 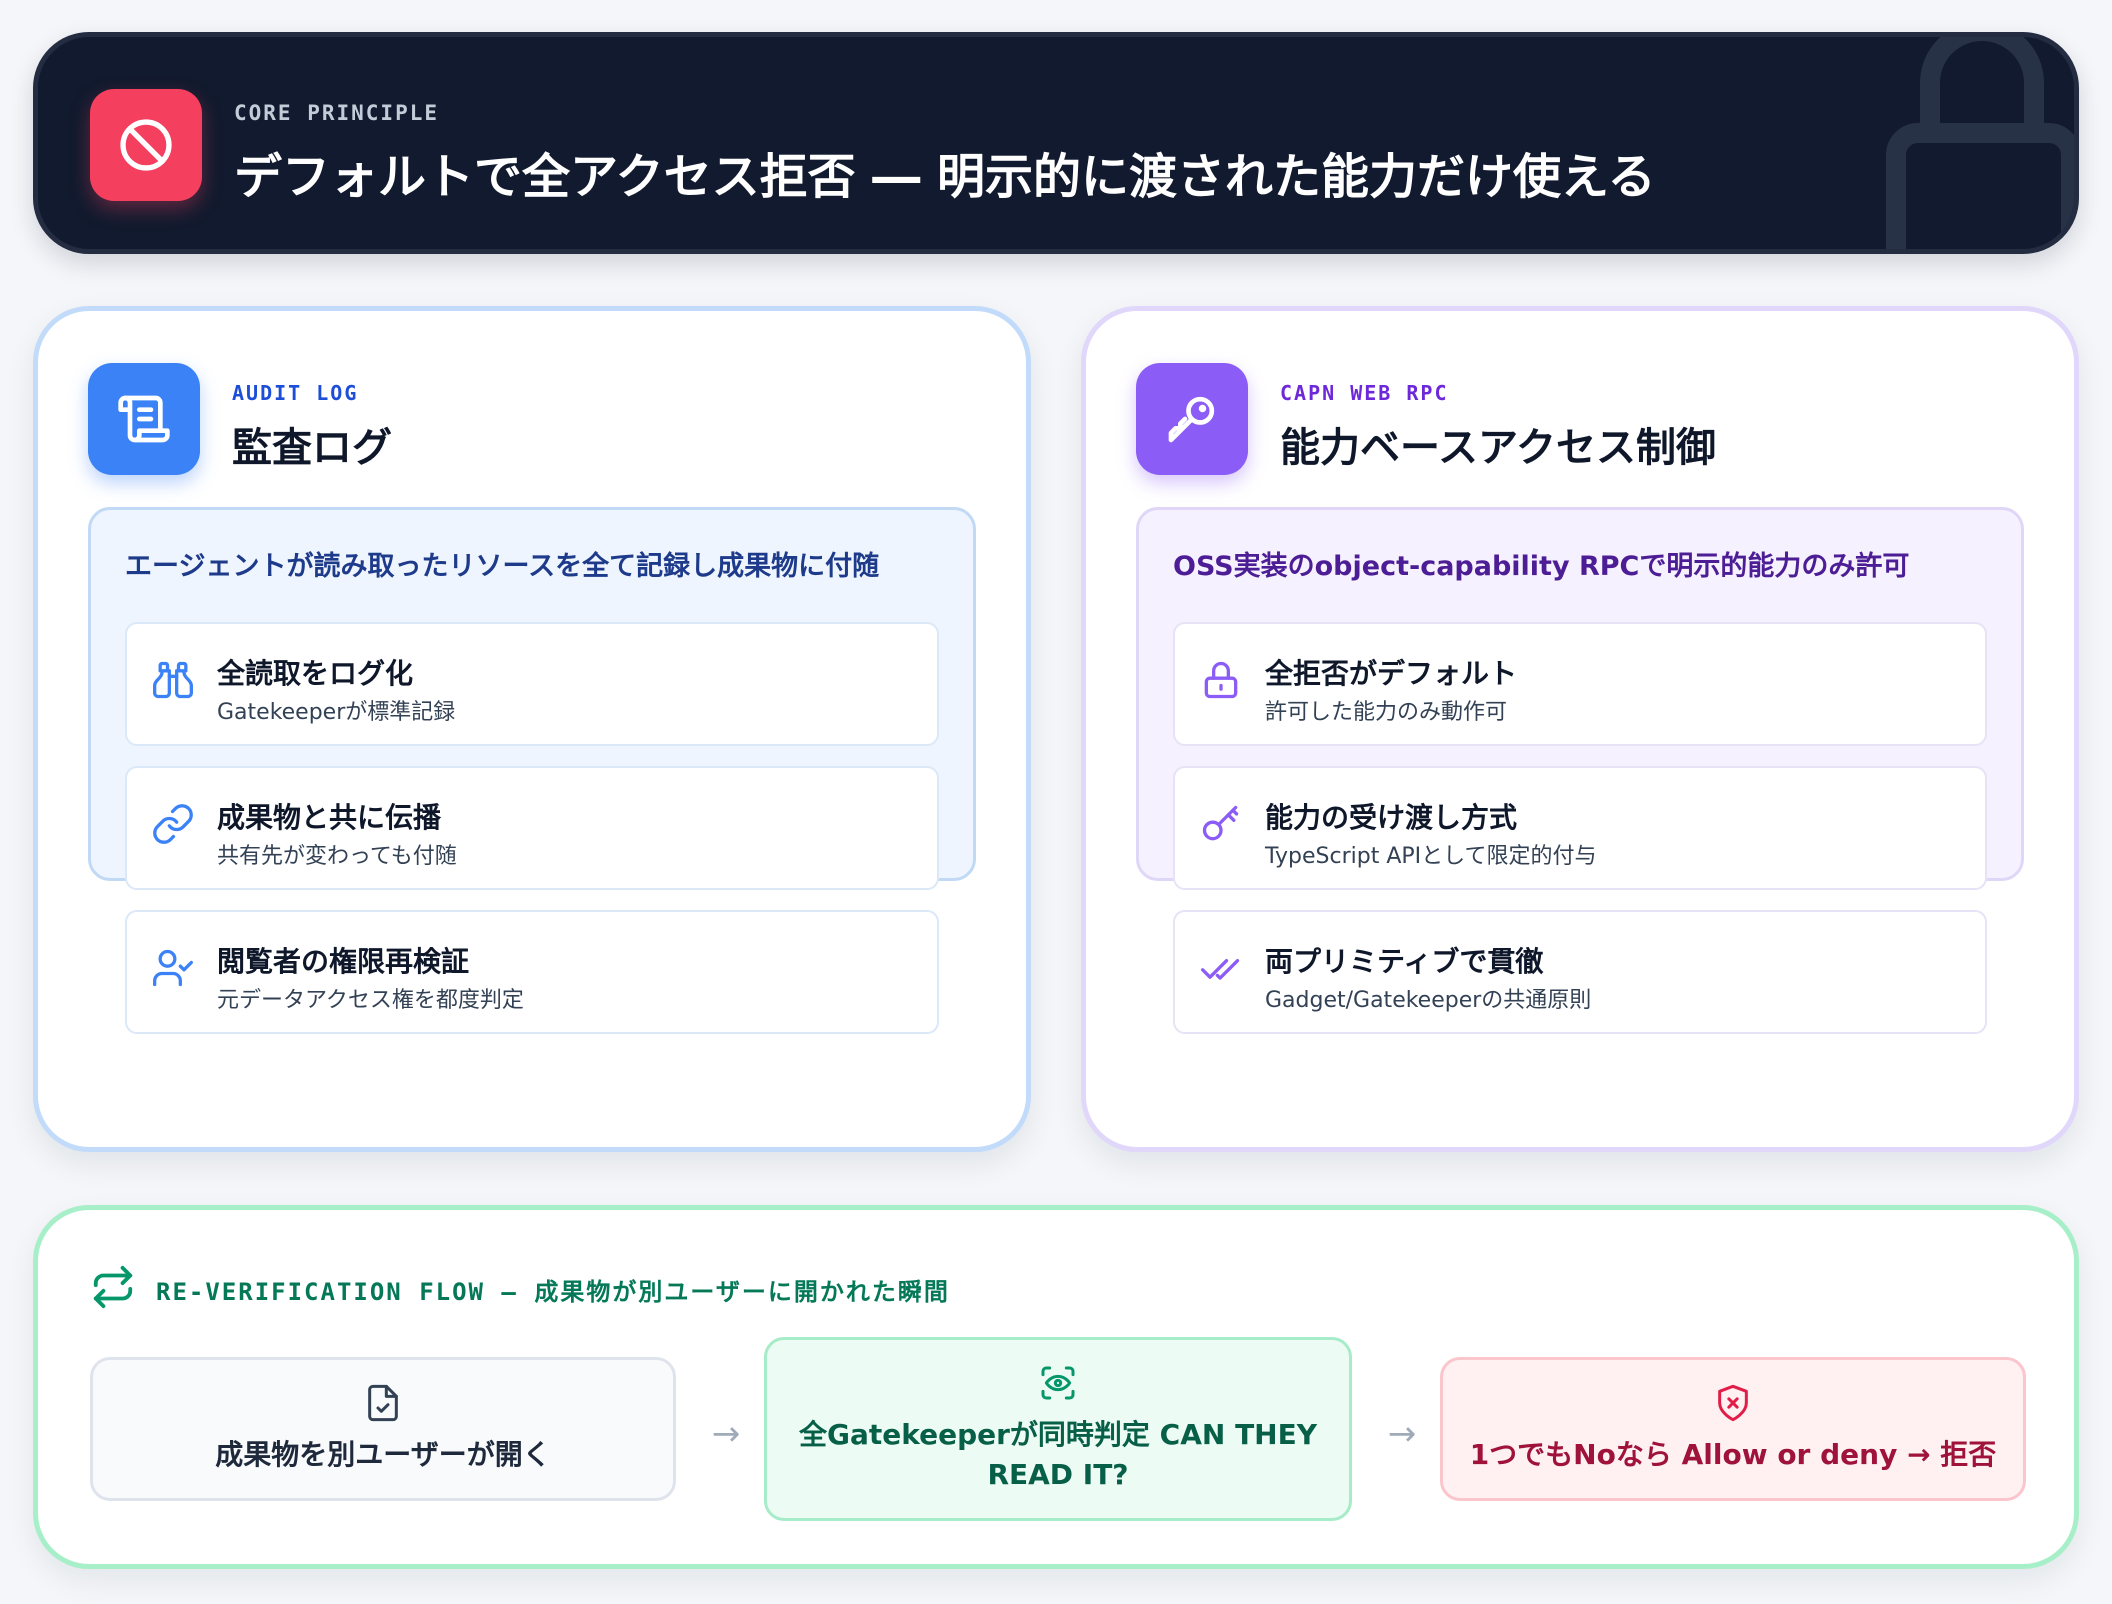 I want to click on flow-step-judge: 全Gatekeeperが同時判定 CAN THEY READ IT?, so click(x=1058, y=1429).